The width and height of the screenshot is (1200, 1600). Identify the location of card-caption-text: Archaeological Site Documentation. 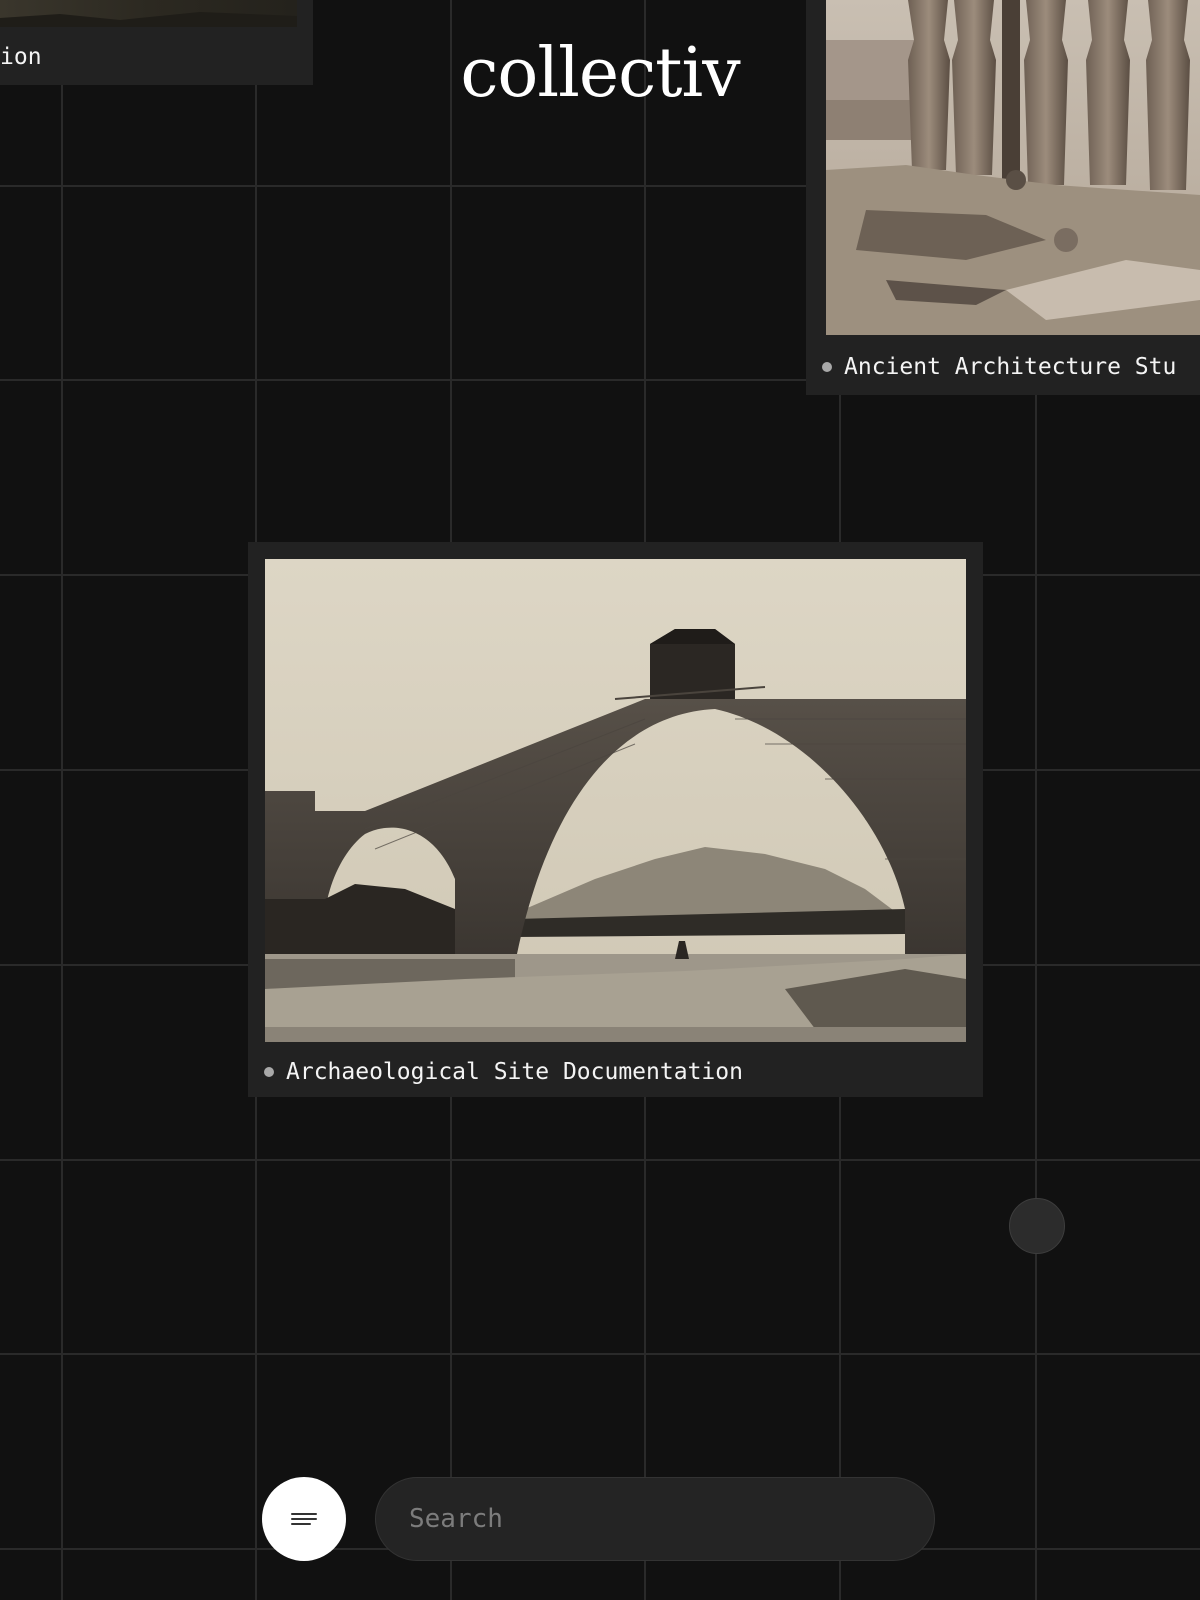
(514, 1072).